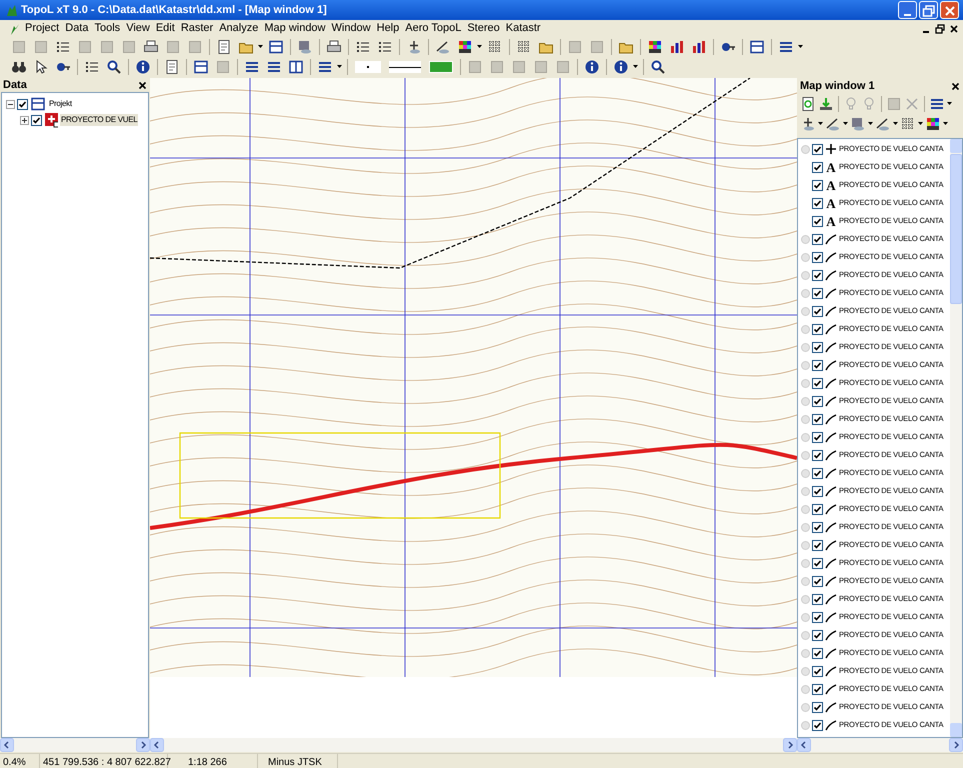 The image size is (963, 768). Describe the element at coordinates (165, 28) in the screenshot. I see `menu-item: Edit` at that location.